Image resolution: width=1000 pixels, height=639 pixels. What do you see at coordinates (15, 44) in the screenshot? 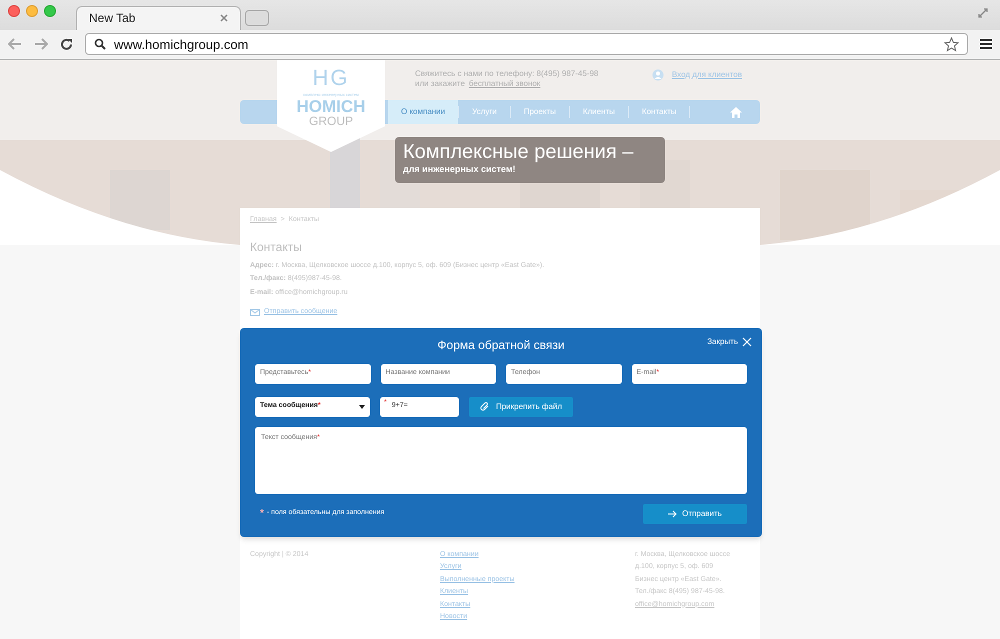
I see `back-icon` at bounding box center [15, 44].